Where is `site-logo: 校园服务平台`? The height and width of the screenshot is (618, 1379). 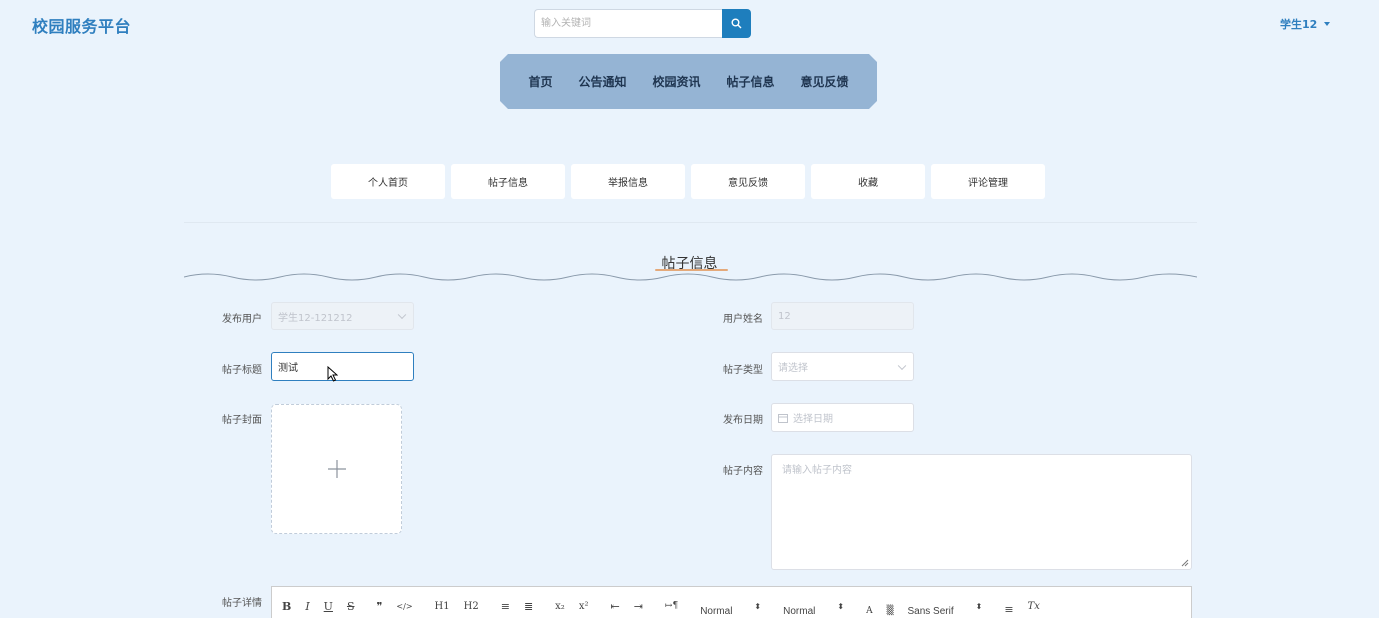
site-logo: 校园服务平台 is located at coordinates (81, 25).